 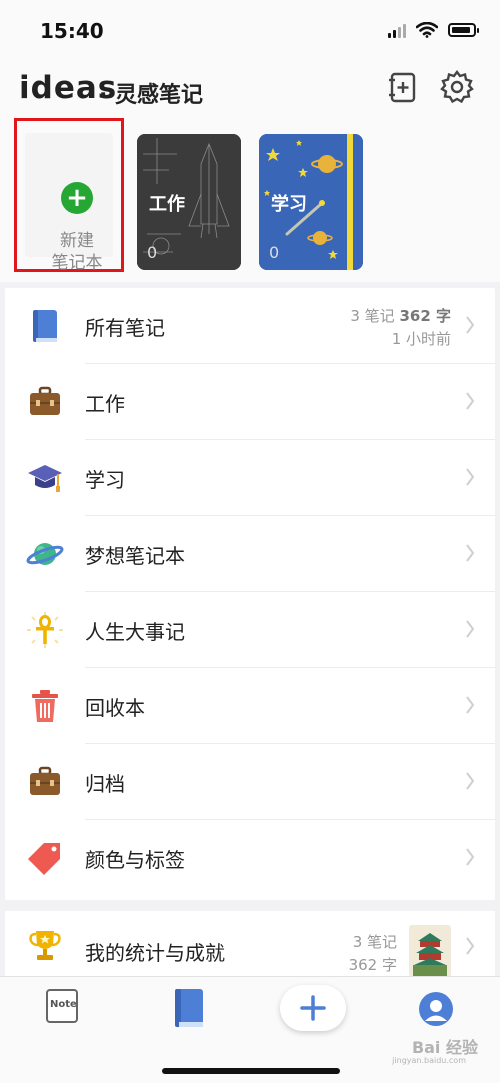 I want to click on stats-note-count: 3 笔记, so click(x=374, y=942).